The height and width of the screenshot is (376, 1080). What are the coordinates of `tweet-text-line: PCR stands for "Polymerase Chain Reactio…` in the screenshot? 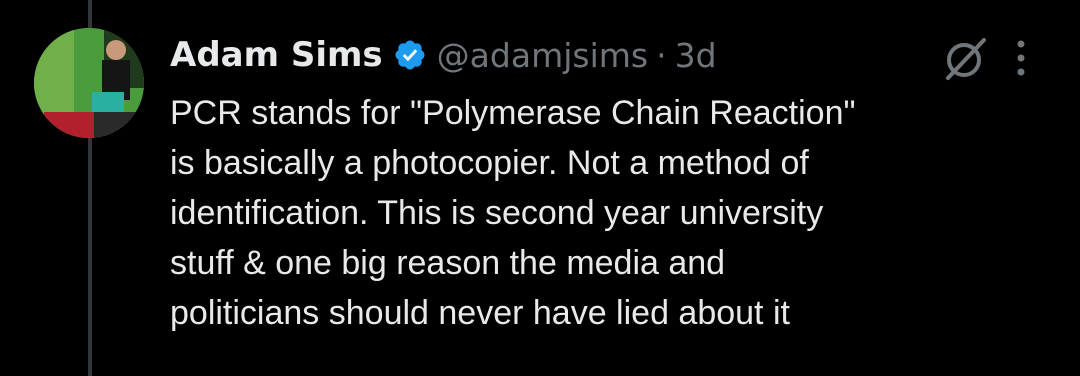 It's located at (513, 113).